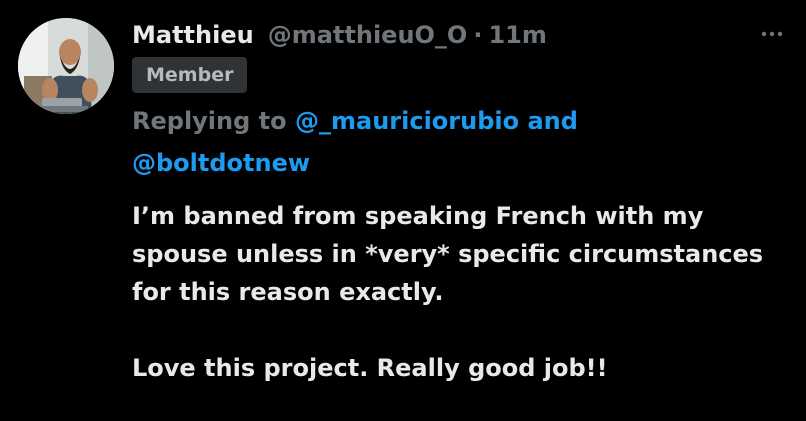 Image resolution: width=806 pixels, height=421 pixels. Describe the element at coordinates (552, 121) in the screenshot. I see `mention-joiner: and` at that location.